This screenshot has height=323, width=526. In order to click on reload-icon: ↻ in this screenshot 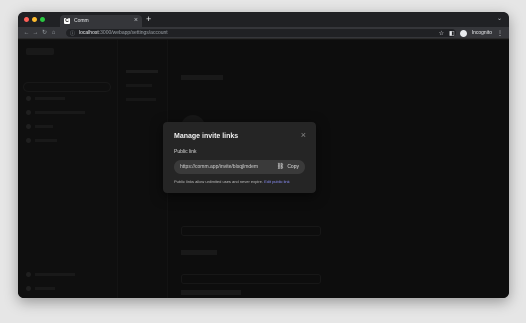, I will do `click(44, 32)`.